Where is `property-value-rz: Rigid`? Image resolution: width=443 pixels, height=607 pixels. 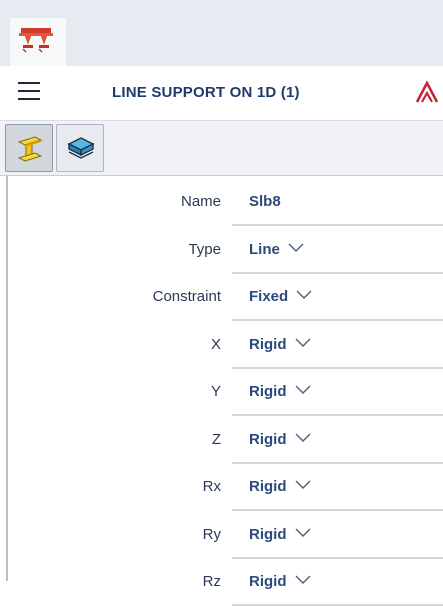
property-value-rz: Rigid is located at coordinates (280, 581).